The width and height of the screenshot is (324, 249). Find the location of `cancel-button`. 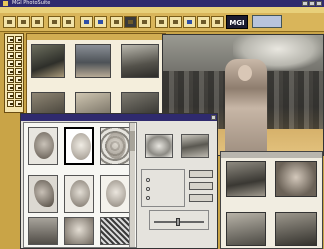

cancel-button is located at coordinates (201, 186).